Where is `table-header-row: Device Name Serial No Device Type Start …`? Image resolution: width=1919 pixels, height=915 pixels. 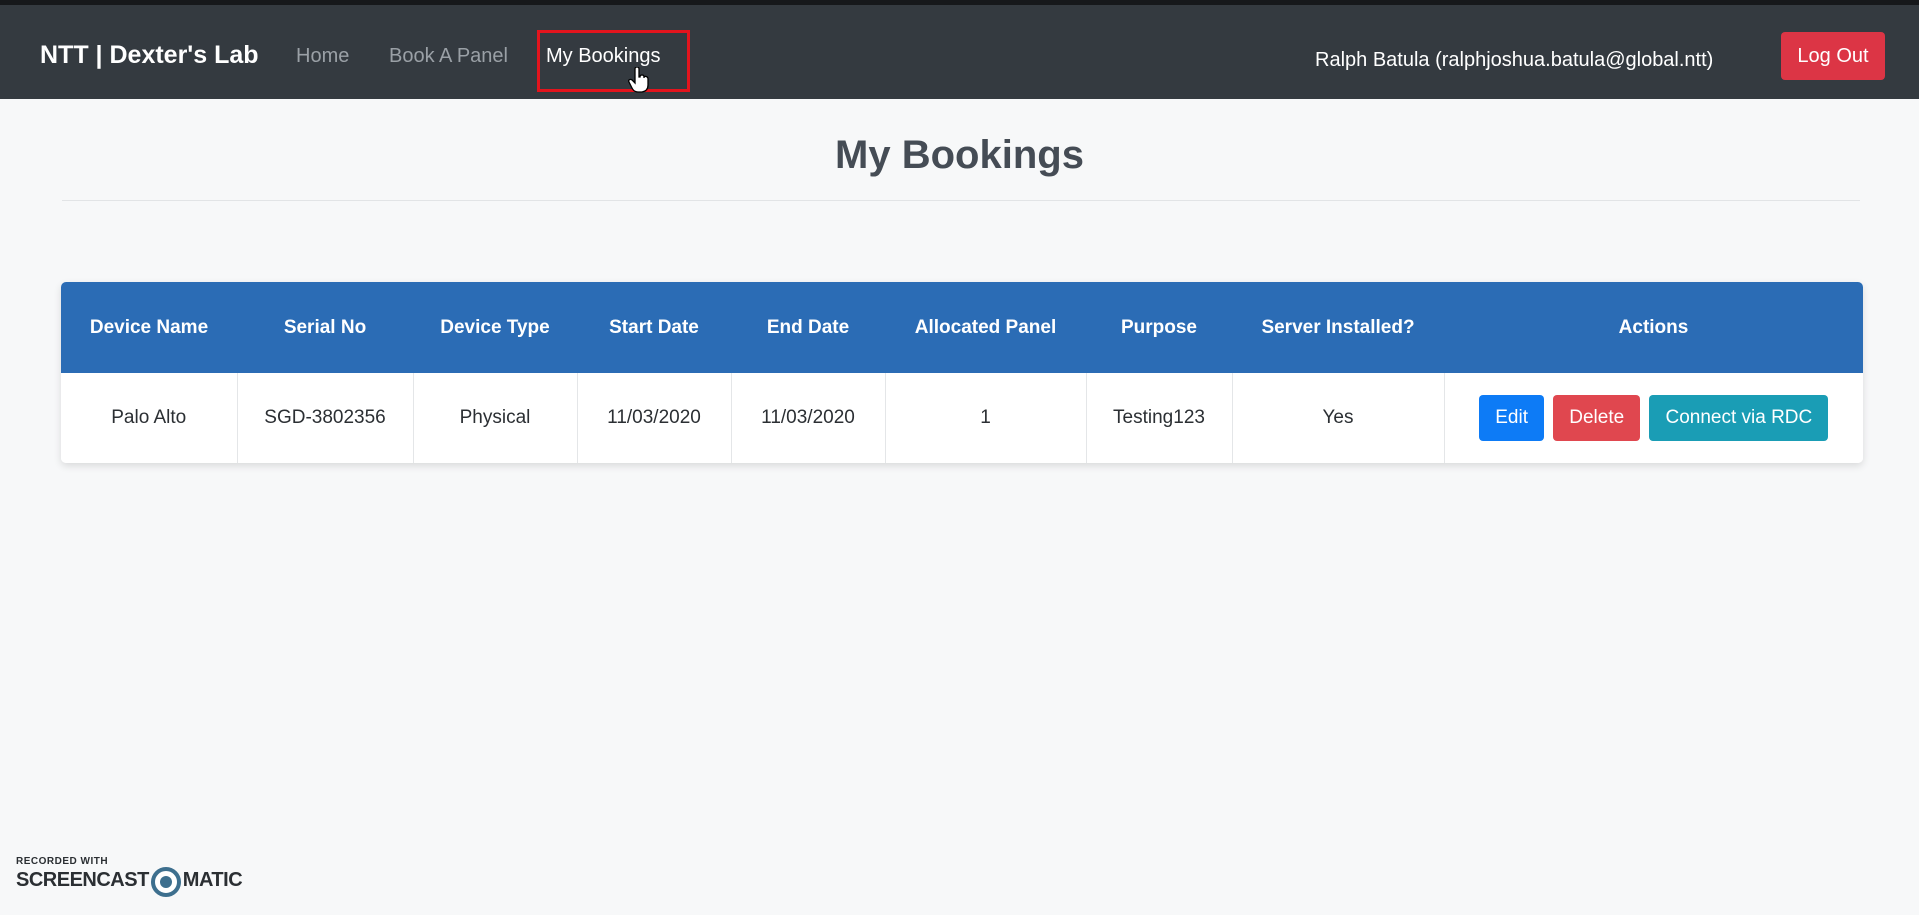 table-header-row: Device Name Serial No Device Type Start … is located at coordinates (962, 327).